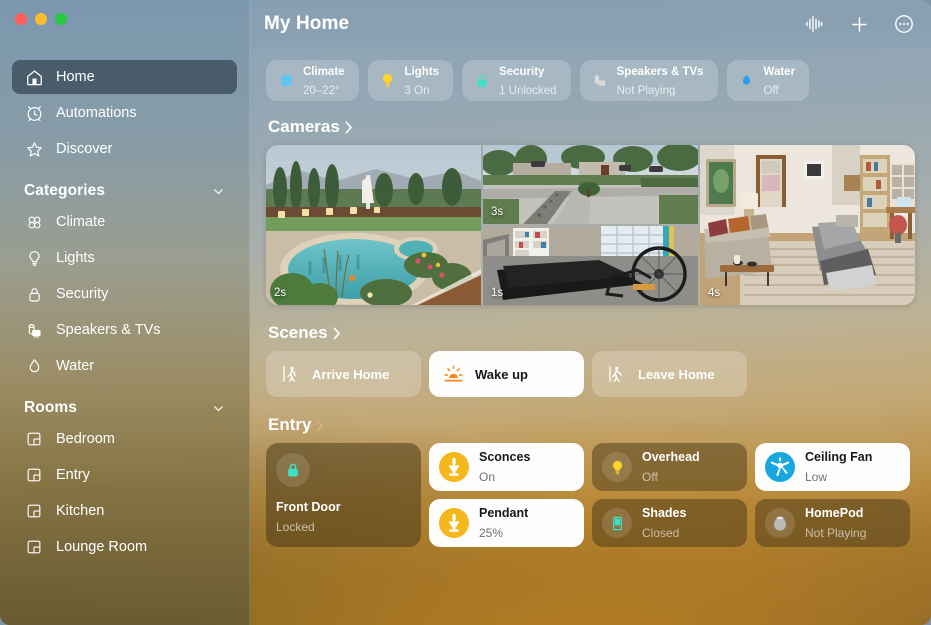  What do you see at coordinates (590, 184) in the screenshot?
I see `camera-tile-driveway: 3s` at bounding box center [590, 184].